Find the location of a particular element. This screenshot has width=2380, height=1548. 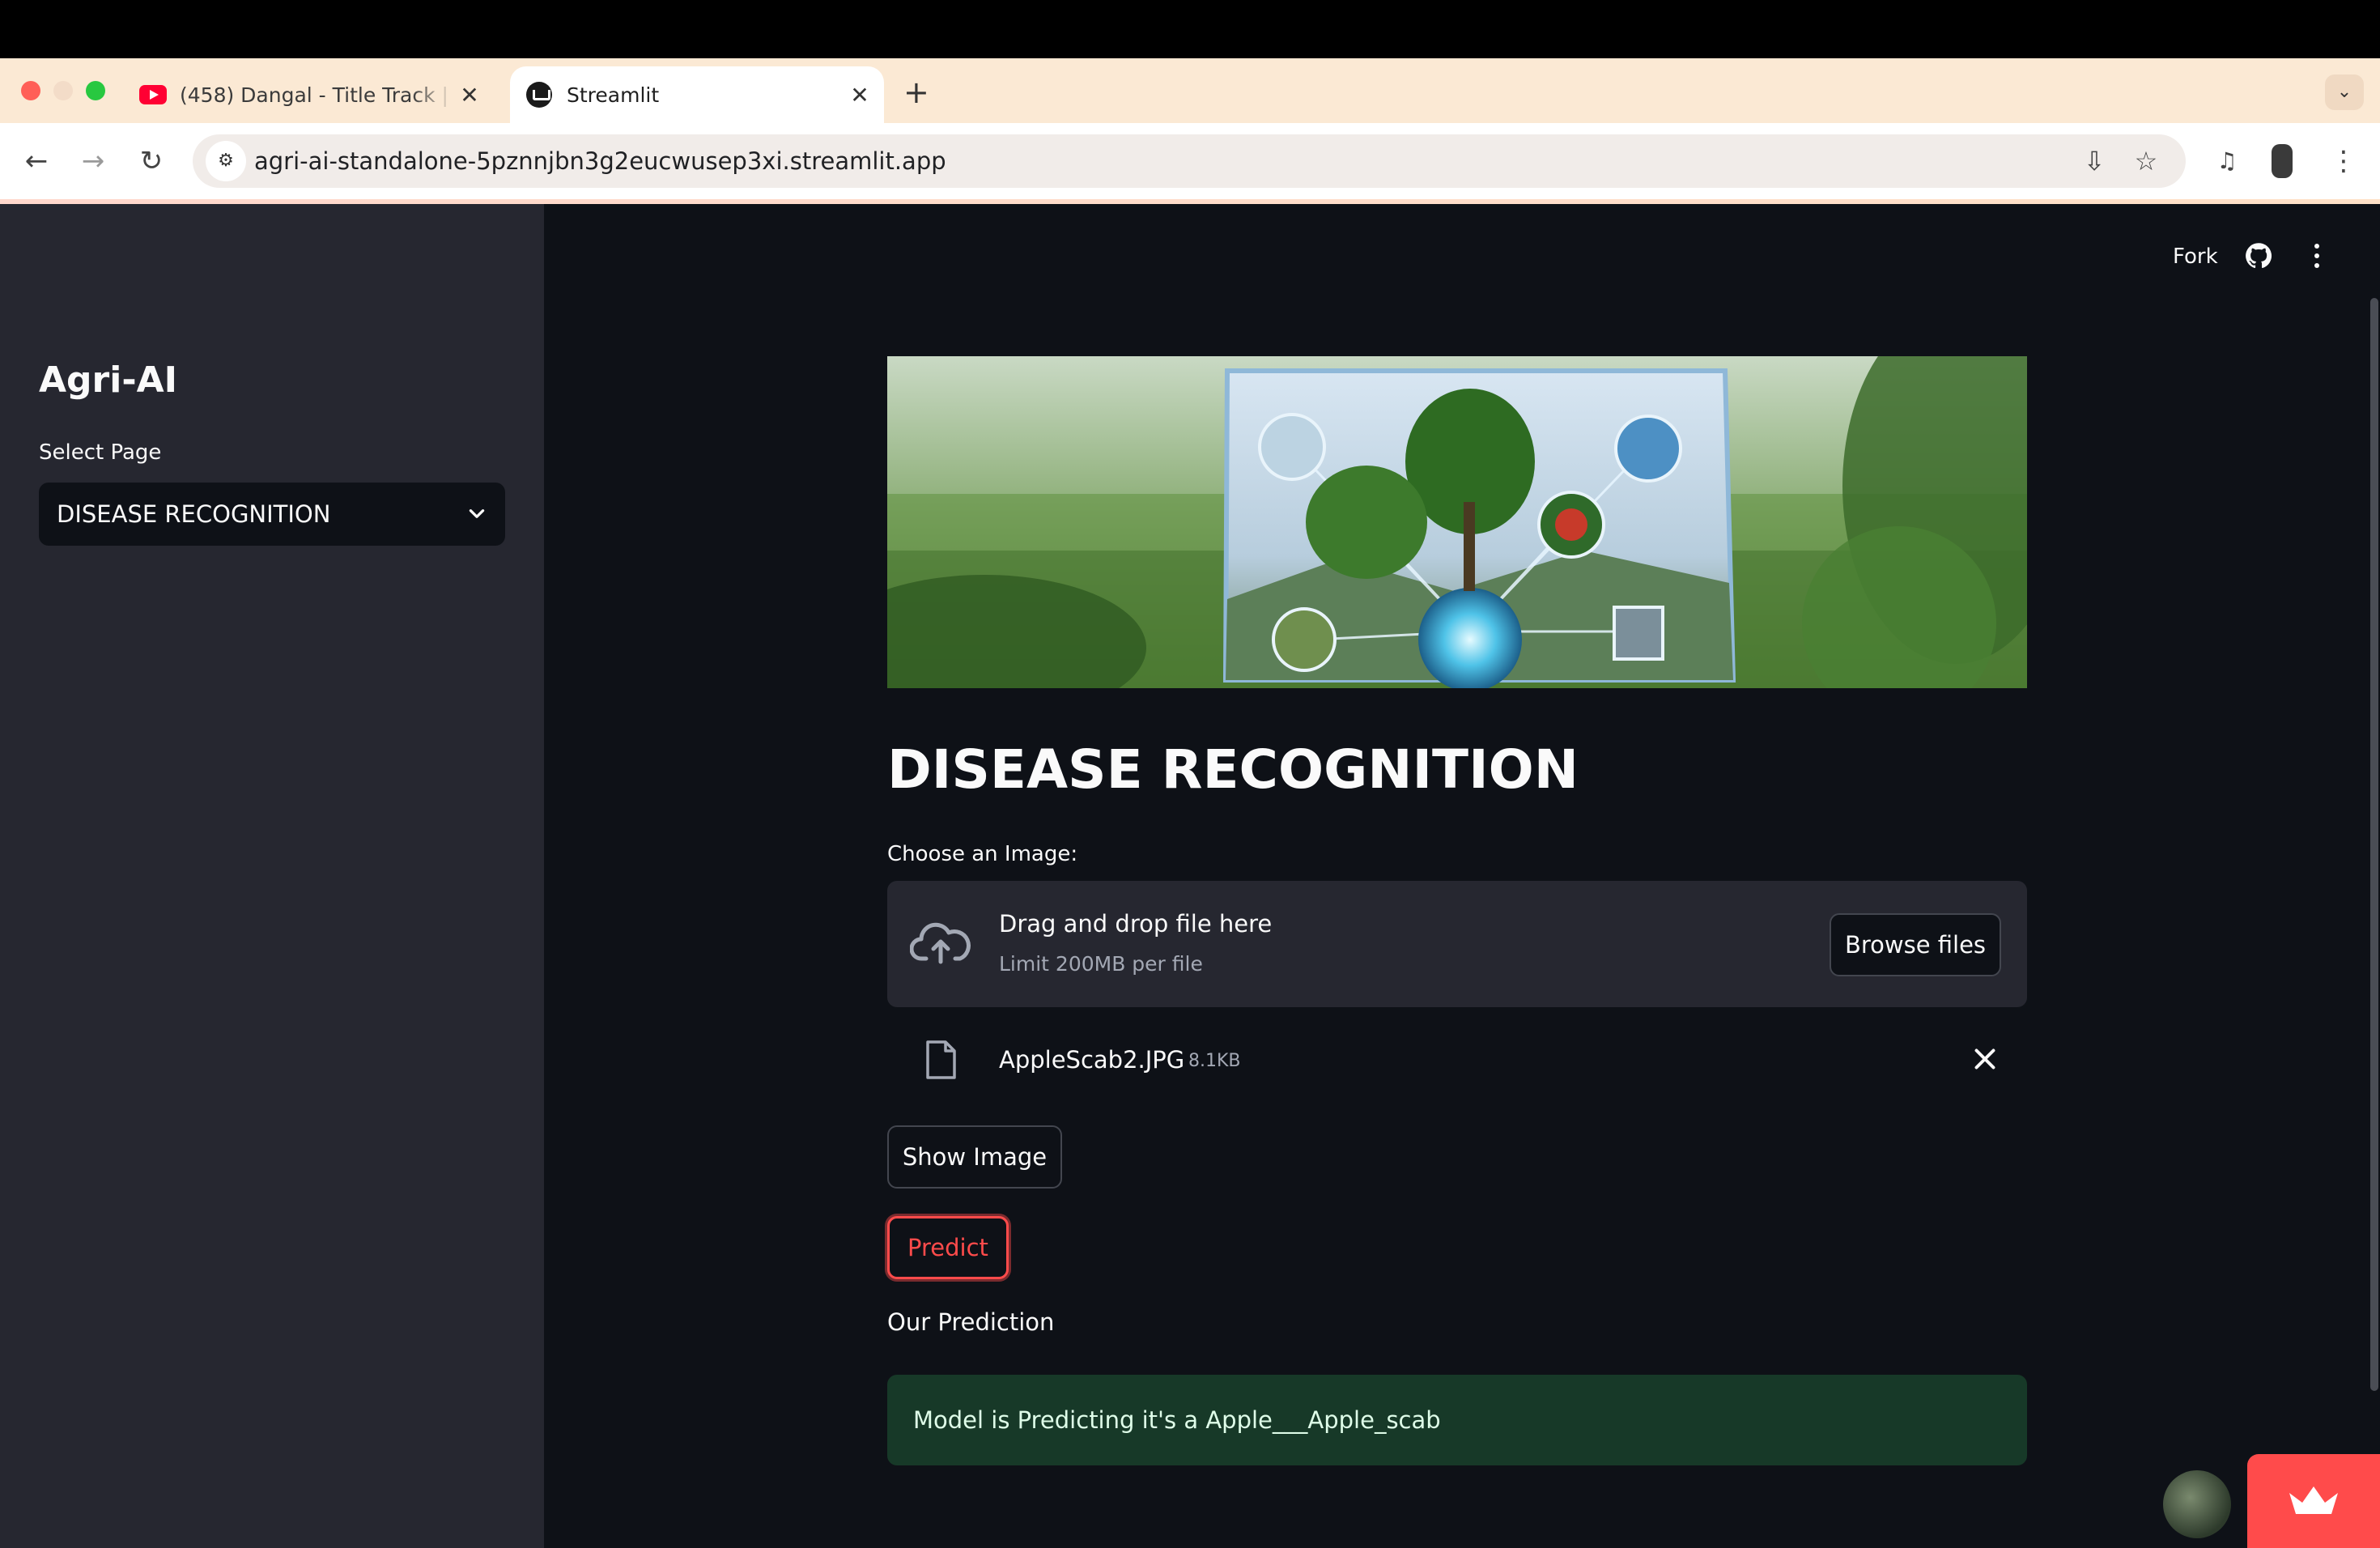

browser-menu-icon: ⋮ is located at coordinates (2343, 161).